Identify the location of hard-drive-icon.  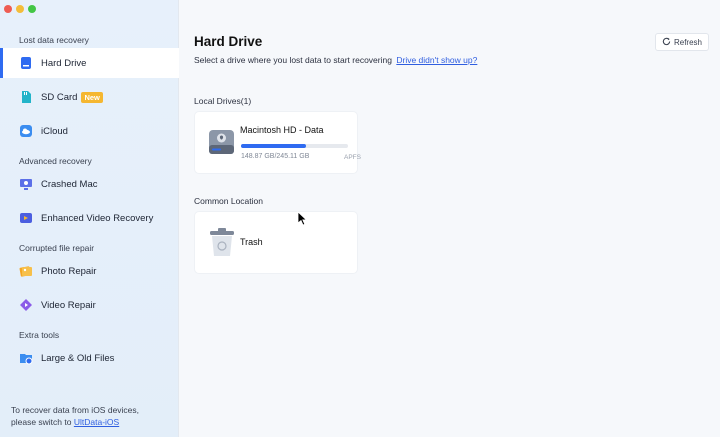
(25, 63).